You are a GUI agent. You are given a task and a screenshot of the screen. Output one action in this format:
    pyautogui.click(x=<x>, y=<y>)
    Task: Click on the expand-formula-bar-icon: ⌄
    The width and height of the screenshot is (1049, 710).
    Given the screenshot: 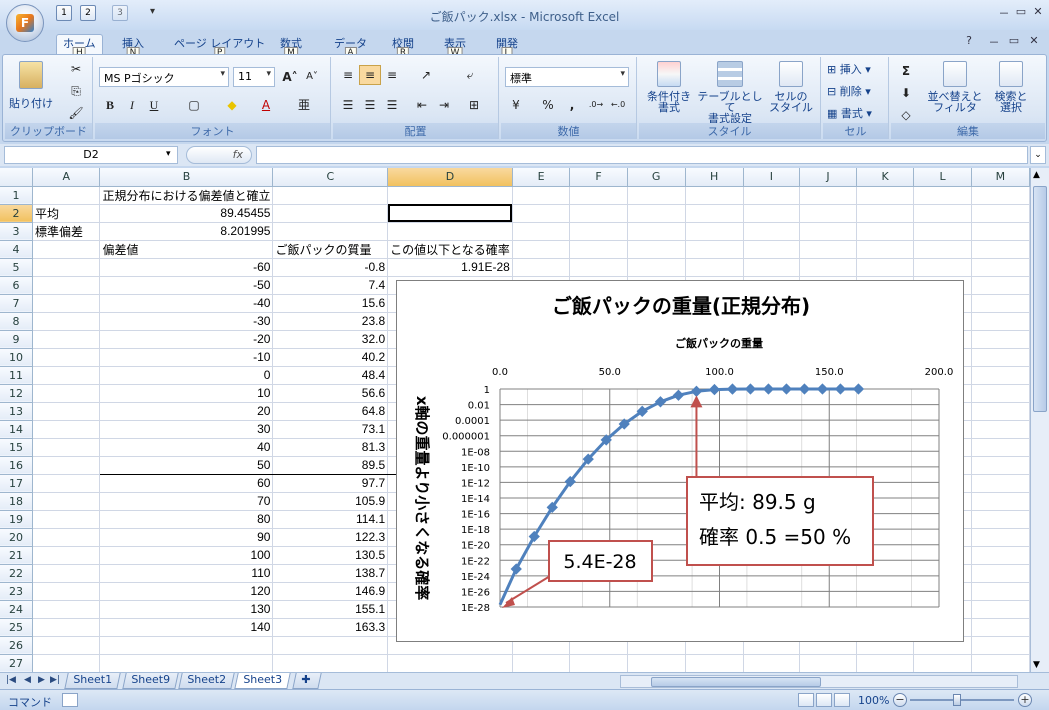 What is the action you would take?
    pyautogui.click(x=1038, y=155)
    